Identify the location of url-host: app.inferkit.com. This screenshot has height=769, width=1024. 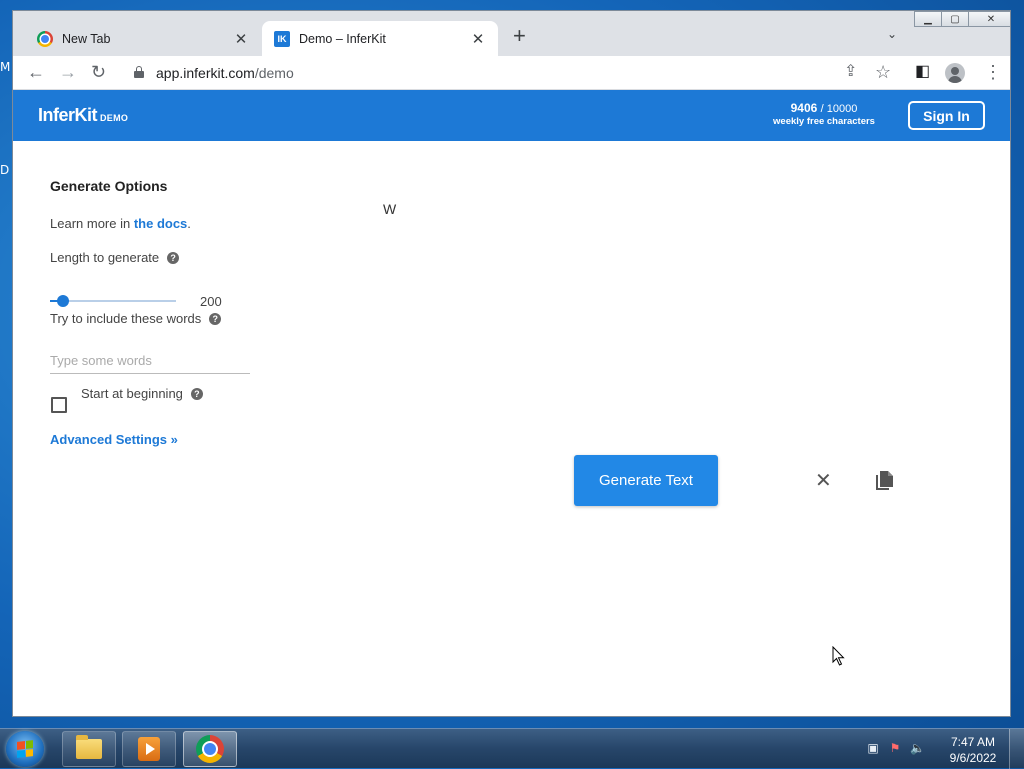
(205, 73).